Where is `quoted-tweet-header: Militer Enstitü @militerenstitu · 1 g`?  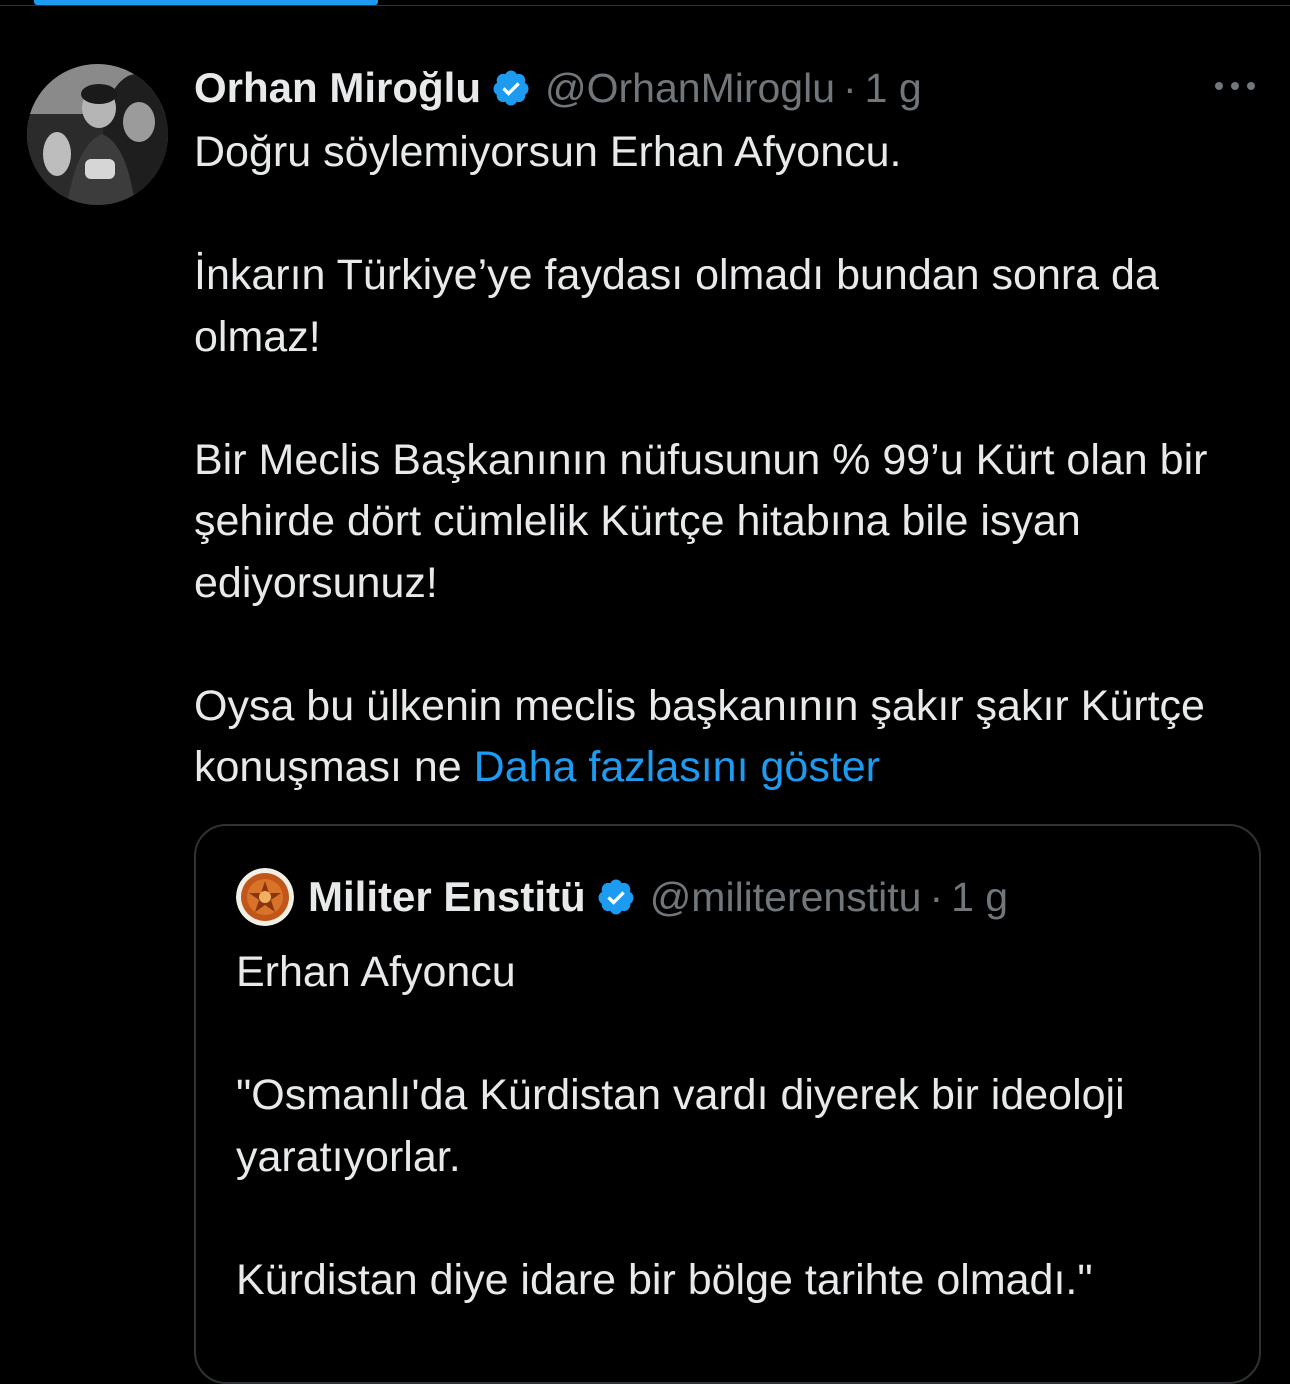
quoted-tweet-header: Militer Enstitü @militerenstitu · 1 g is located at coordinates (622, 897).